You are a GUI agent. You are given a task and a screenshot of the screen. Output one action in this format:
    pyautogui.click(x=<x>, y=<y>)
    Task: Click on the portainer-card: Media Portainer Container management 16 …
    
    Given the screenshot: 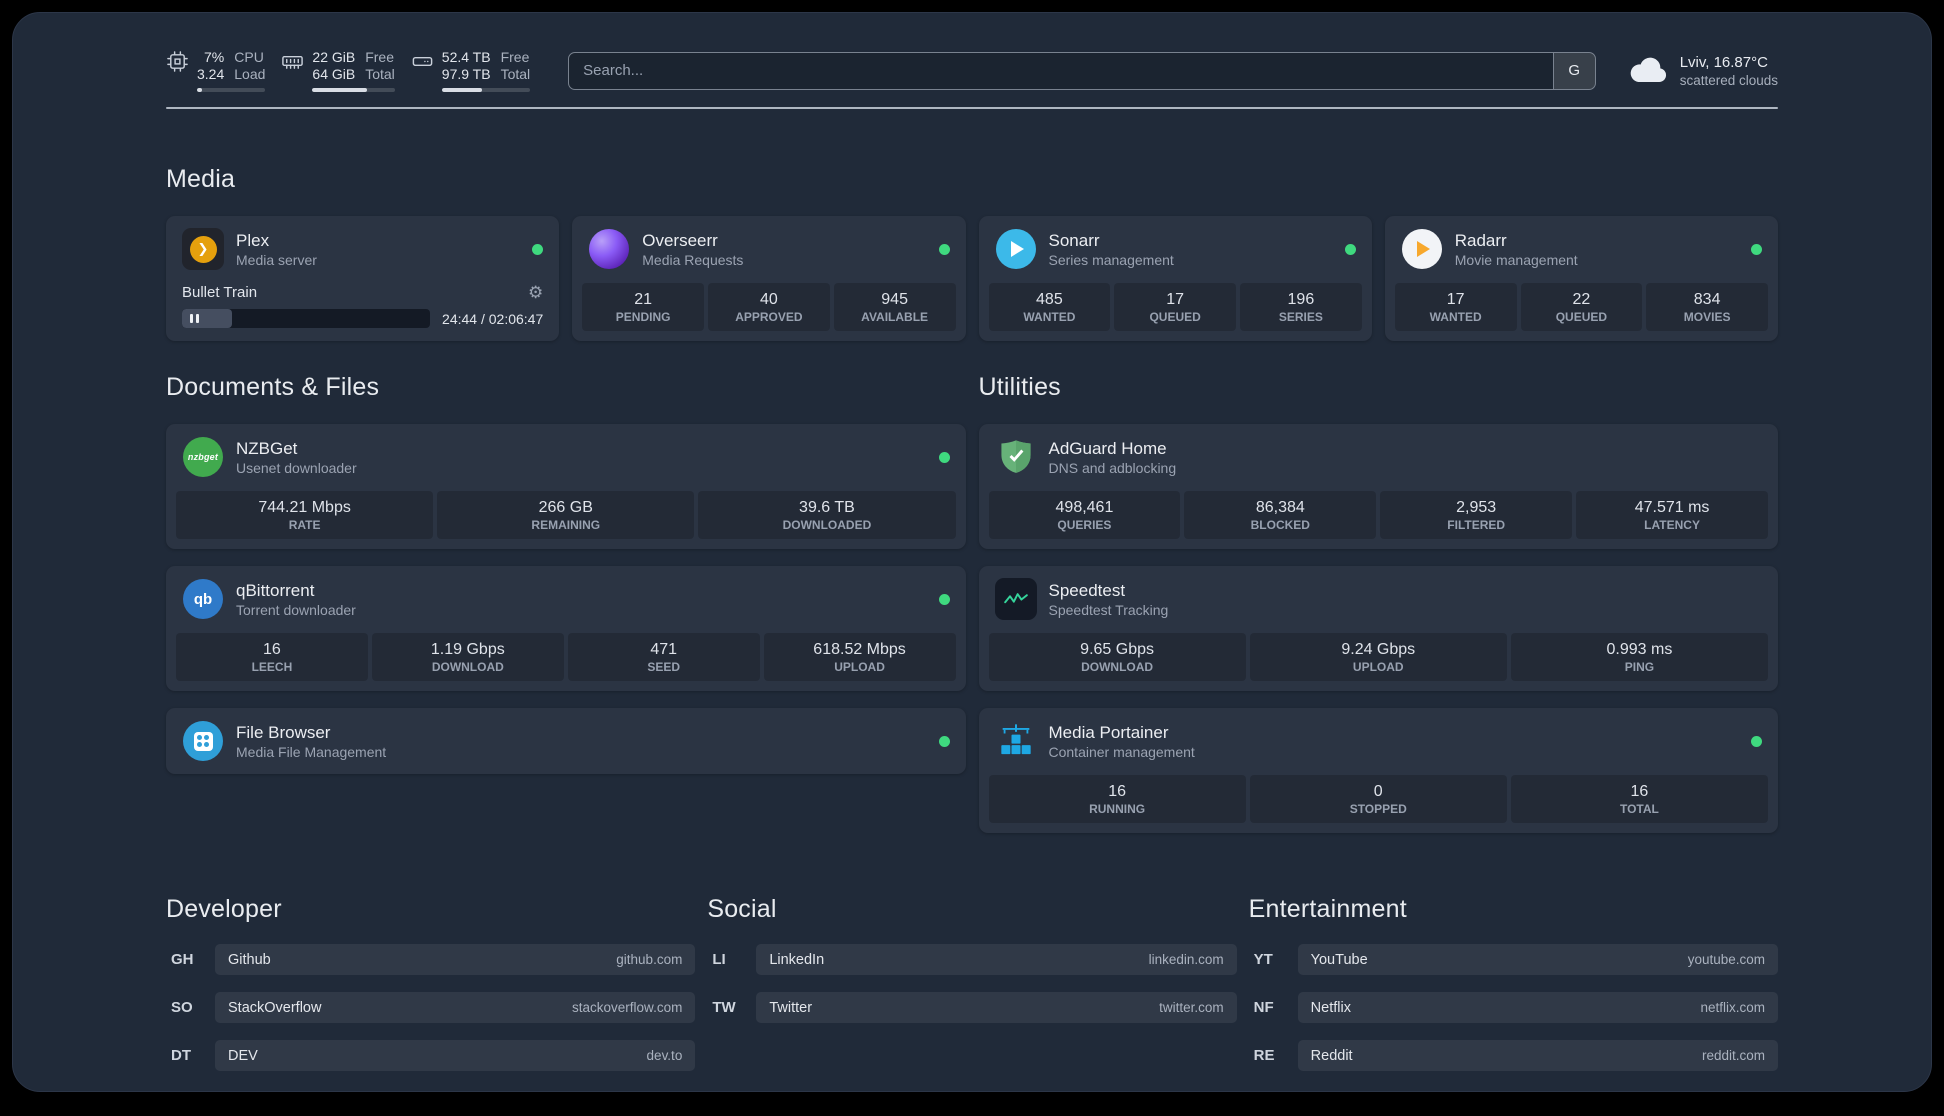 What is the action you would take?
    pyautogui.click(x=1378, y=770)
    